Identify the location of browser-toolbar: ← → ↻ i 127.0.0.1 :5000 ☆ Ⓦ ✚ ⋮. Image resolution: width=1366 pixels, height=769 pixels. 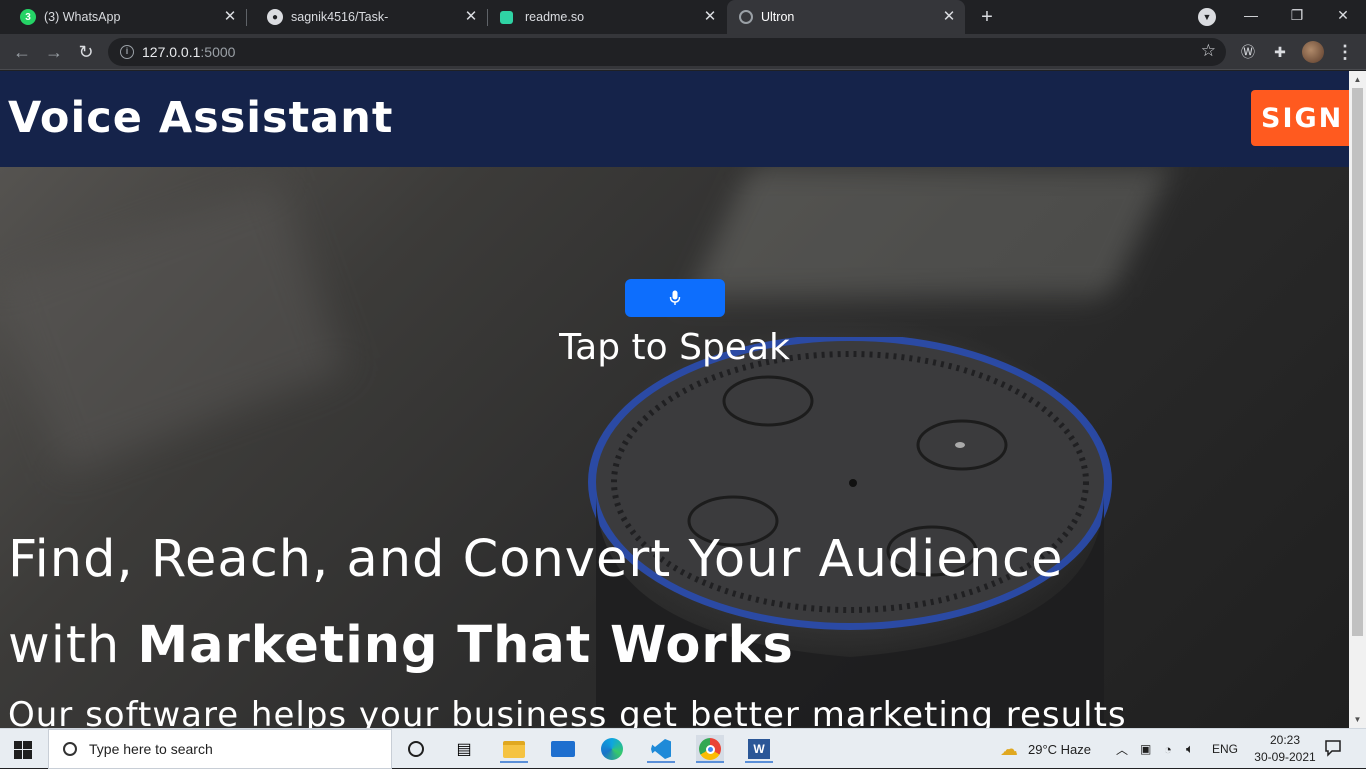
(683, 52).